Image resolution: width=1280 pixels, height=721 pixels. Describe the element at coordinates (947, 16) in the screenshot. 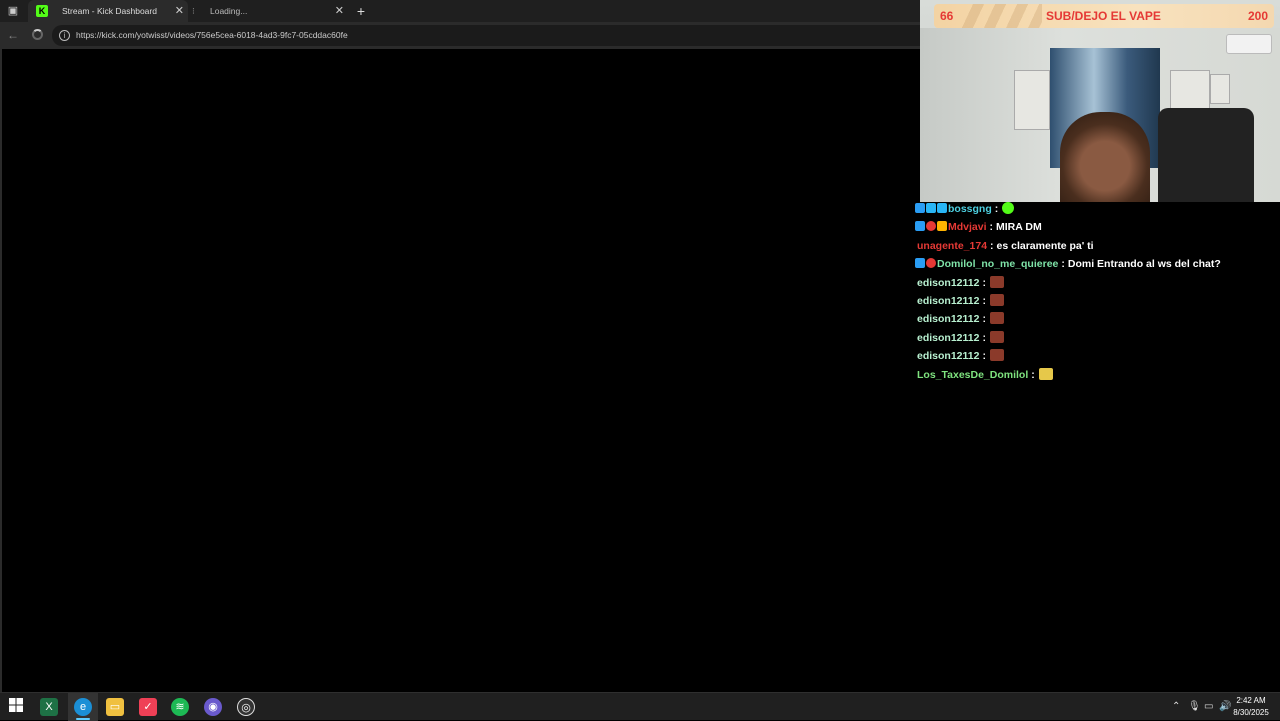

I see `goal-current-count: 66` at that location.